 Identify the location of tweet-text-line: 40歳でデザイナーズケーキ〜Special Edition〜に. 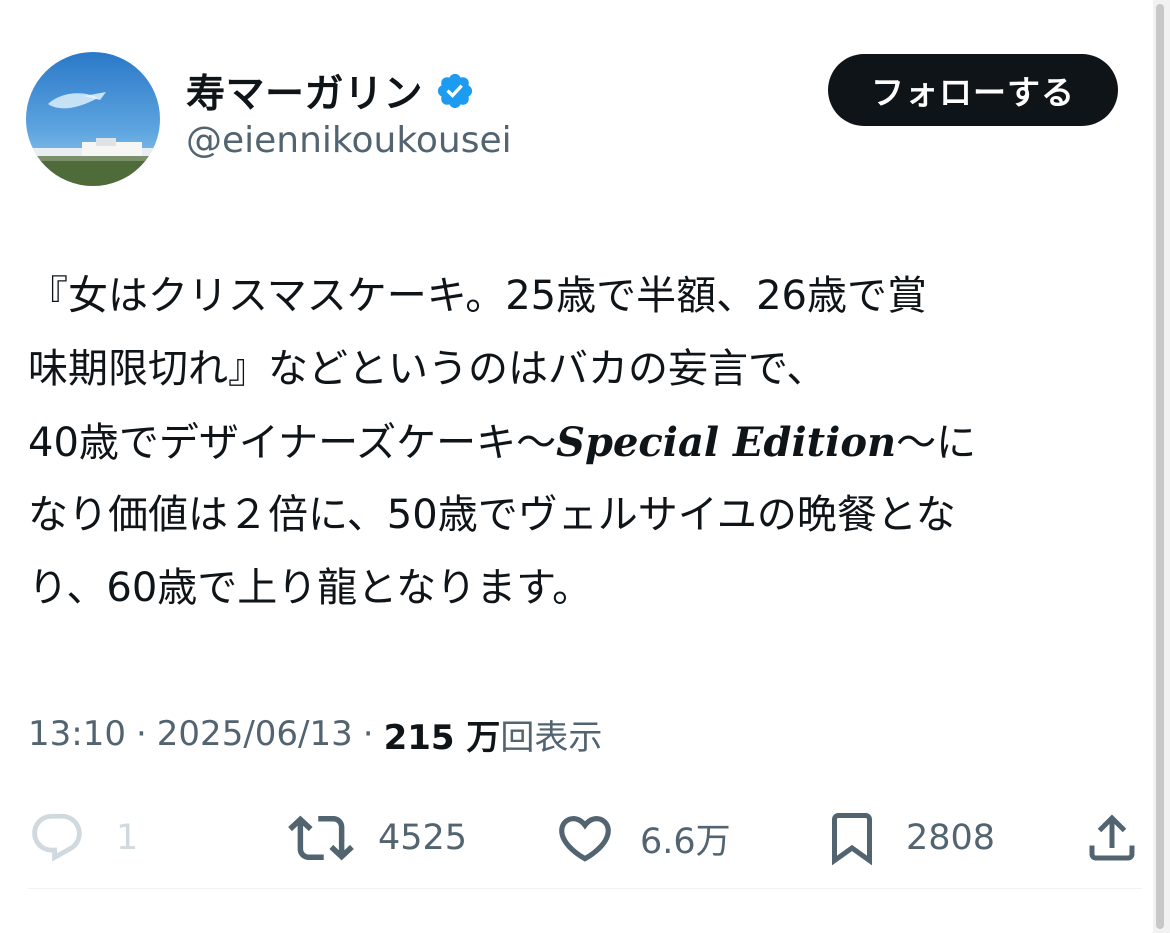
(585, 442).